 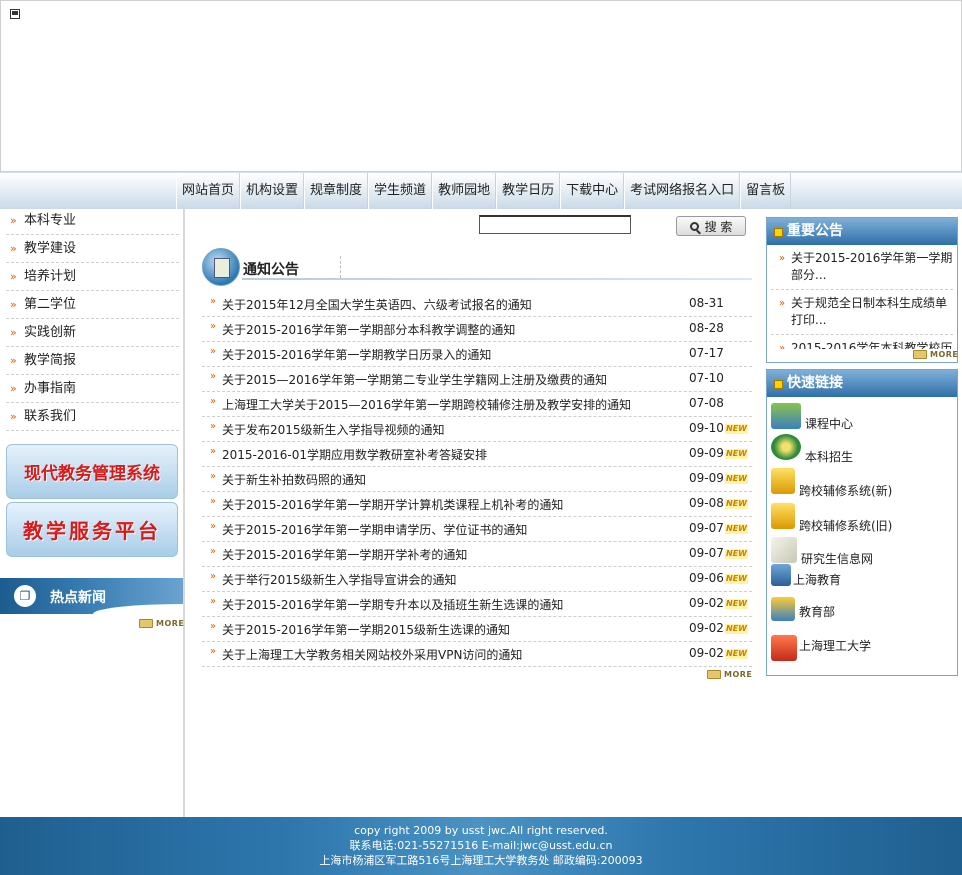 What do you see at coordinates (706, 378) in the screenshot?
I see `notice-item-date: 07-10` at bounding box center [706, 378].